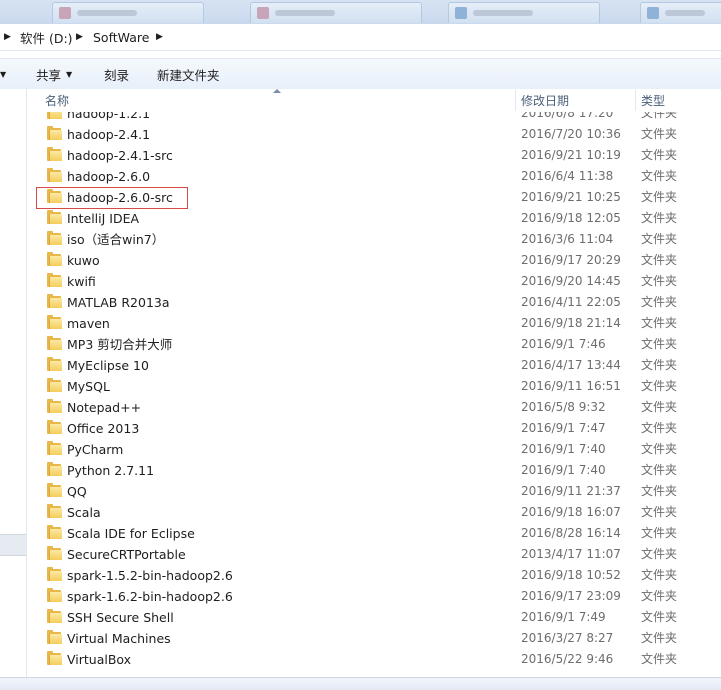 The width and height of the screenshot is (721, 690). I want to click on breadcrumb-drive-label: 软件 (D:), so click(46, 38).